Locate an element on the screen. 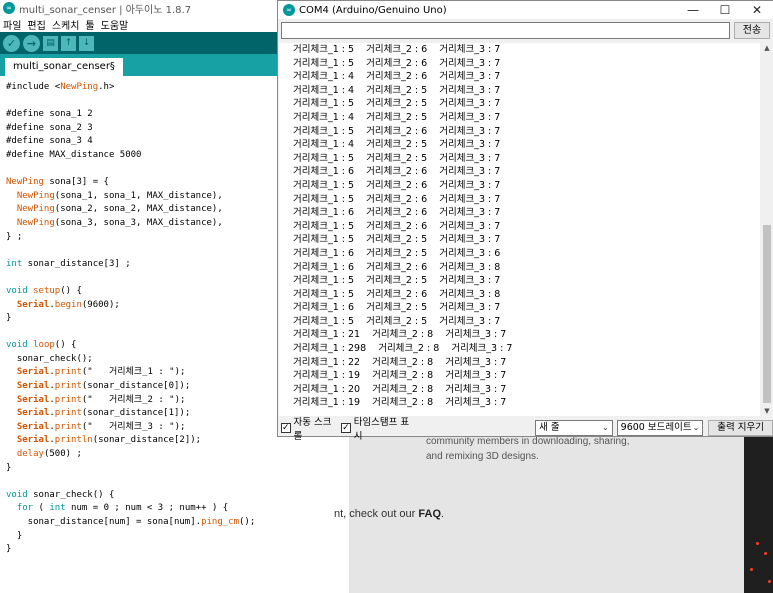 The height and width of the screenshot is (593, 773). serial-output-line: 거리체크_1 : 22 거리체크_2 : 8 거리체크_3 : 7 is located at coordinates (400, 362).